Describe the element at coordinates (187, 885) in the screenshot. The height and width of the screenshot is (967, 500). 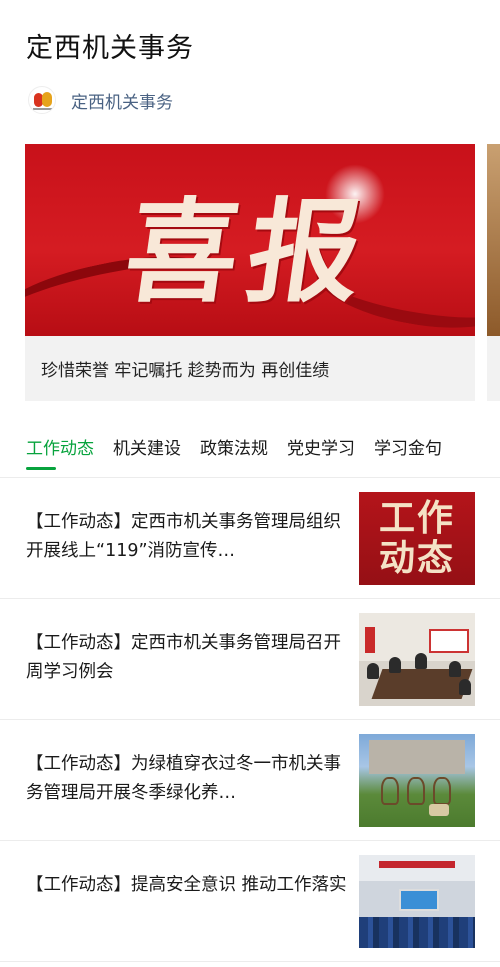
I see `article-title: 【工作动态】提高安全意识 推动工作落实` at that location.